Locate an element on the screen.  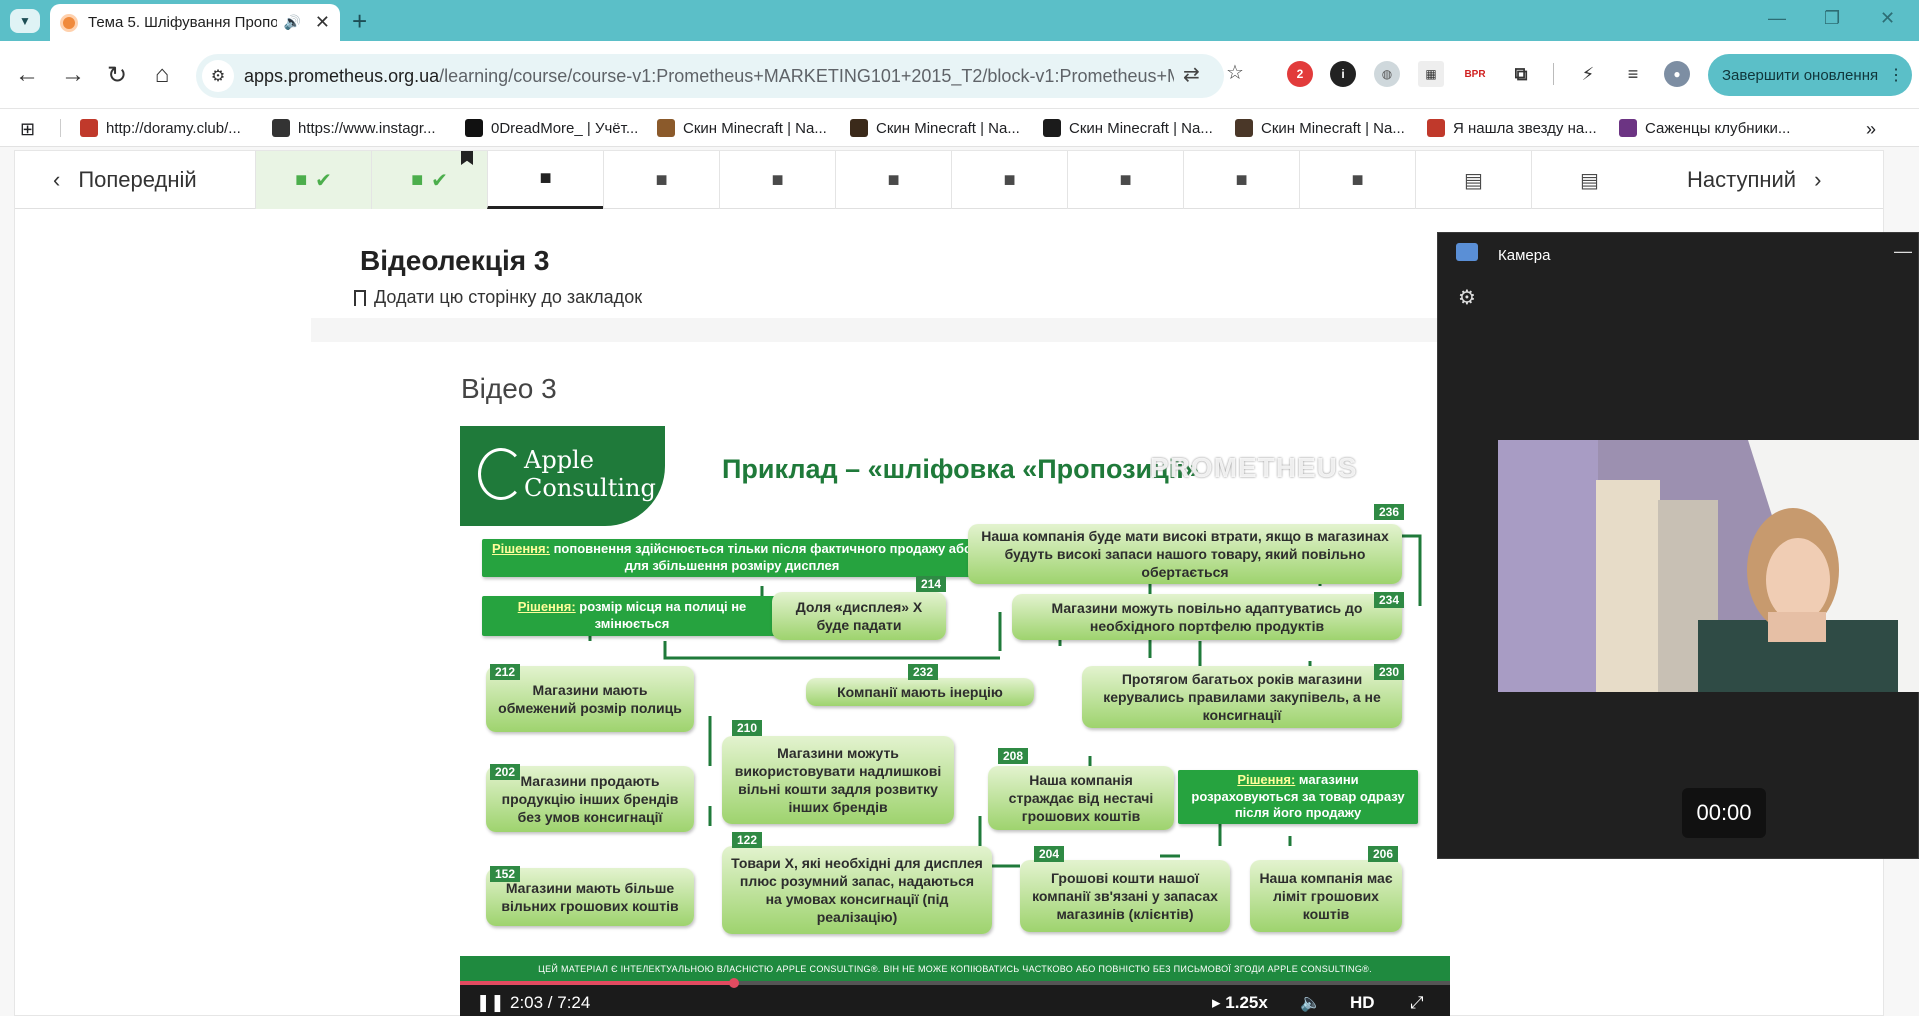
sequence-item-video-3: ■ is located at coordinates (545, 180).